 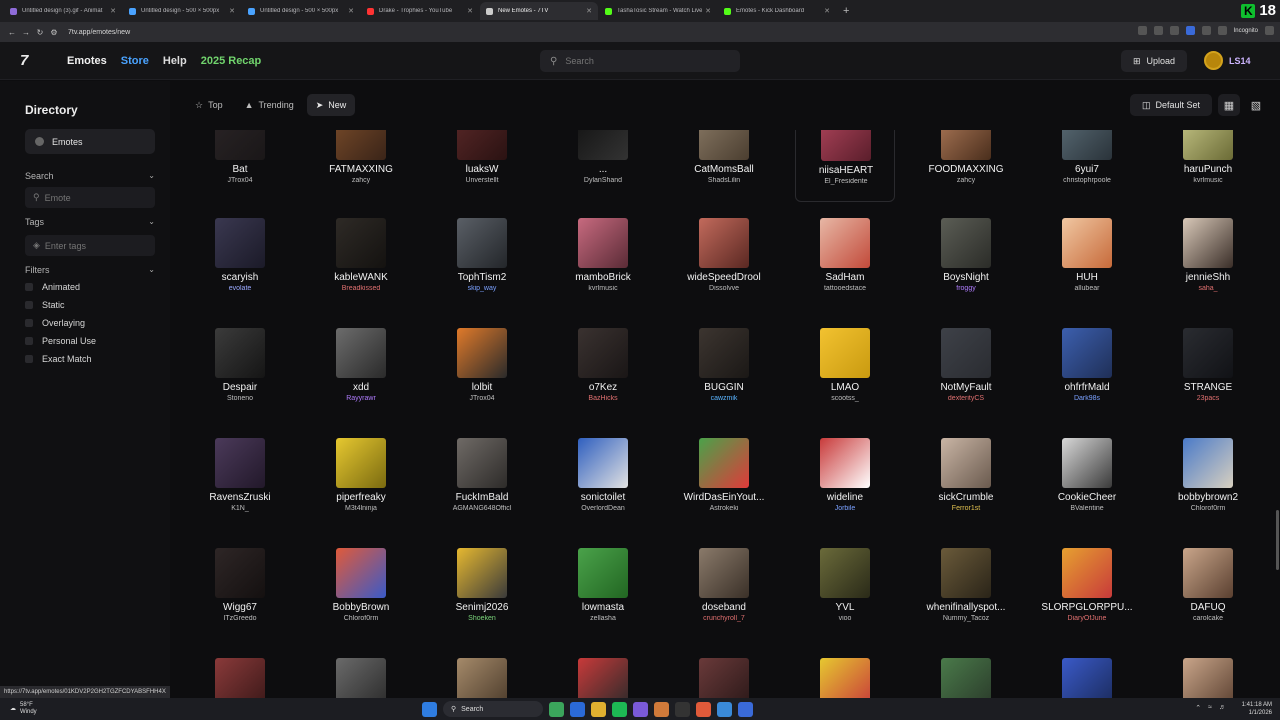 I want to click on emote-owner: K1N_, so click(x=240, y=508).